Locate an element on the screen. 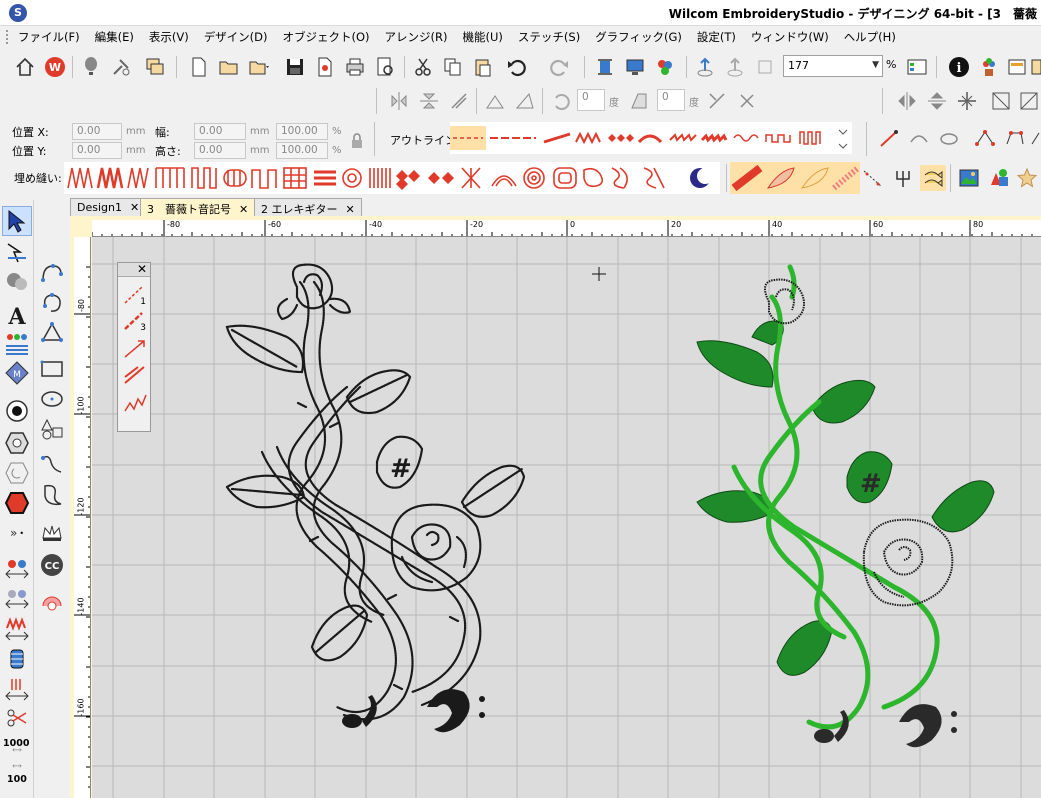 Image resolution: width=1041 pixels, height=798 pixels. align-horizontal-icon is located at coordinates (907, 101).